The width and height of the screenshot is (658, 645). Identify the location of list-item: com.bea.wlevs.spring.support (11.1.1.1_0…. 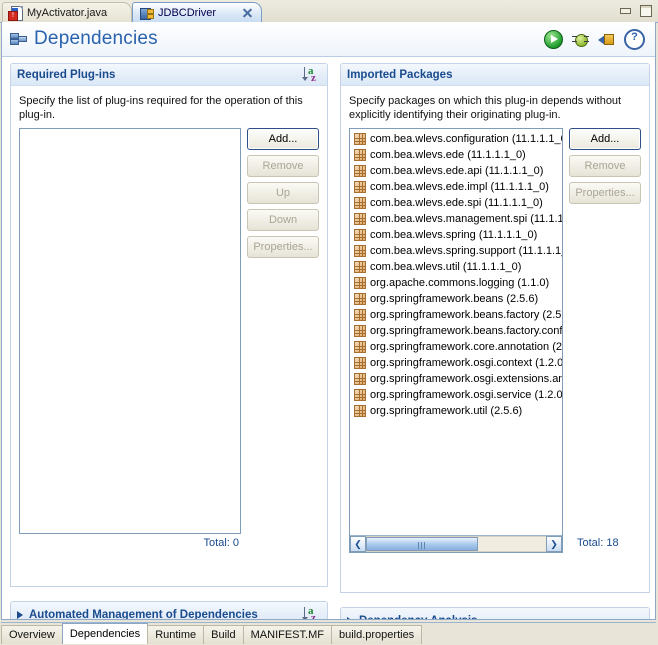
(456, 251).